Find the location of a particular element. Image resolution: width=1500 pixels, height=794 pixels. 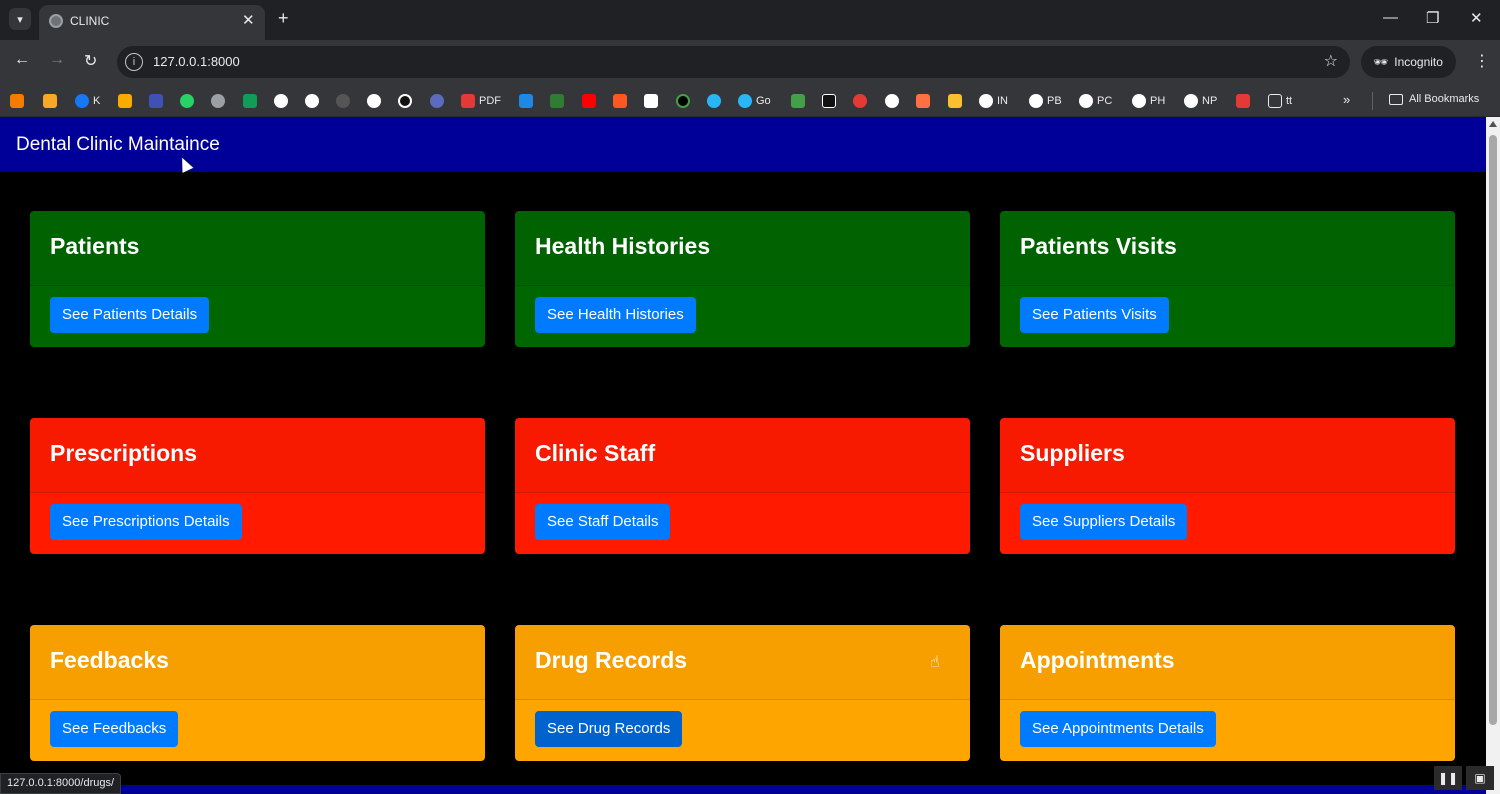

bookmark-go: Go is located at coordinates (754, 101).